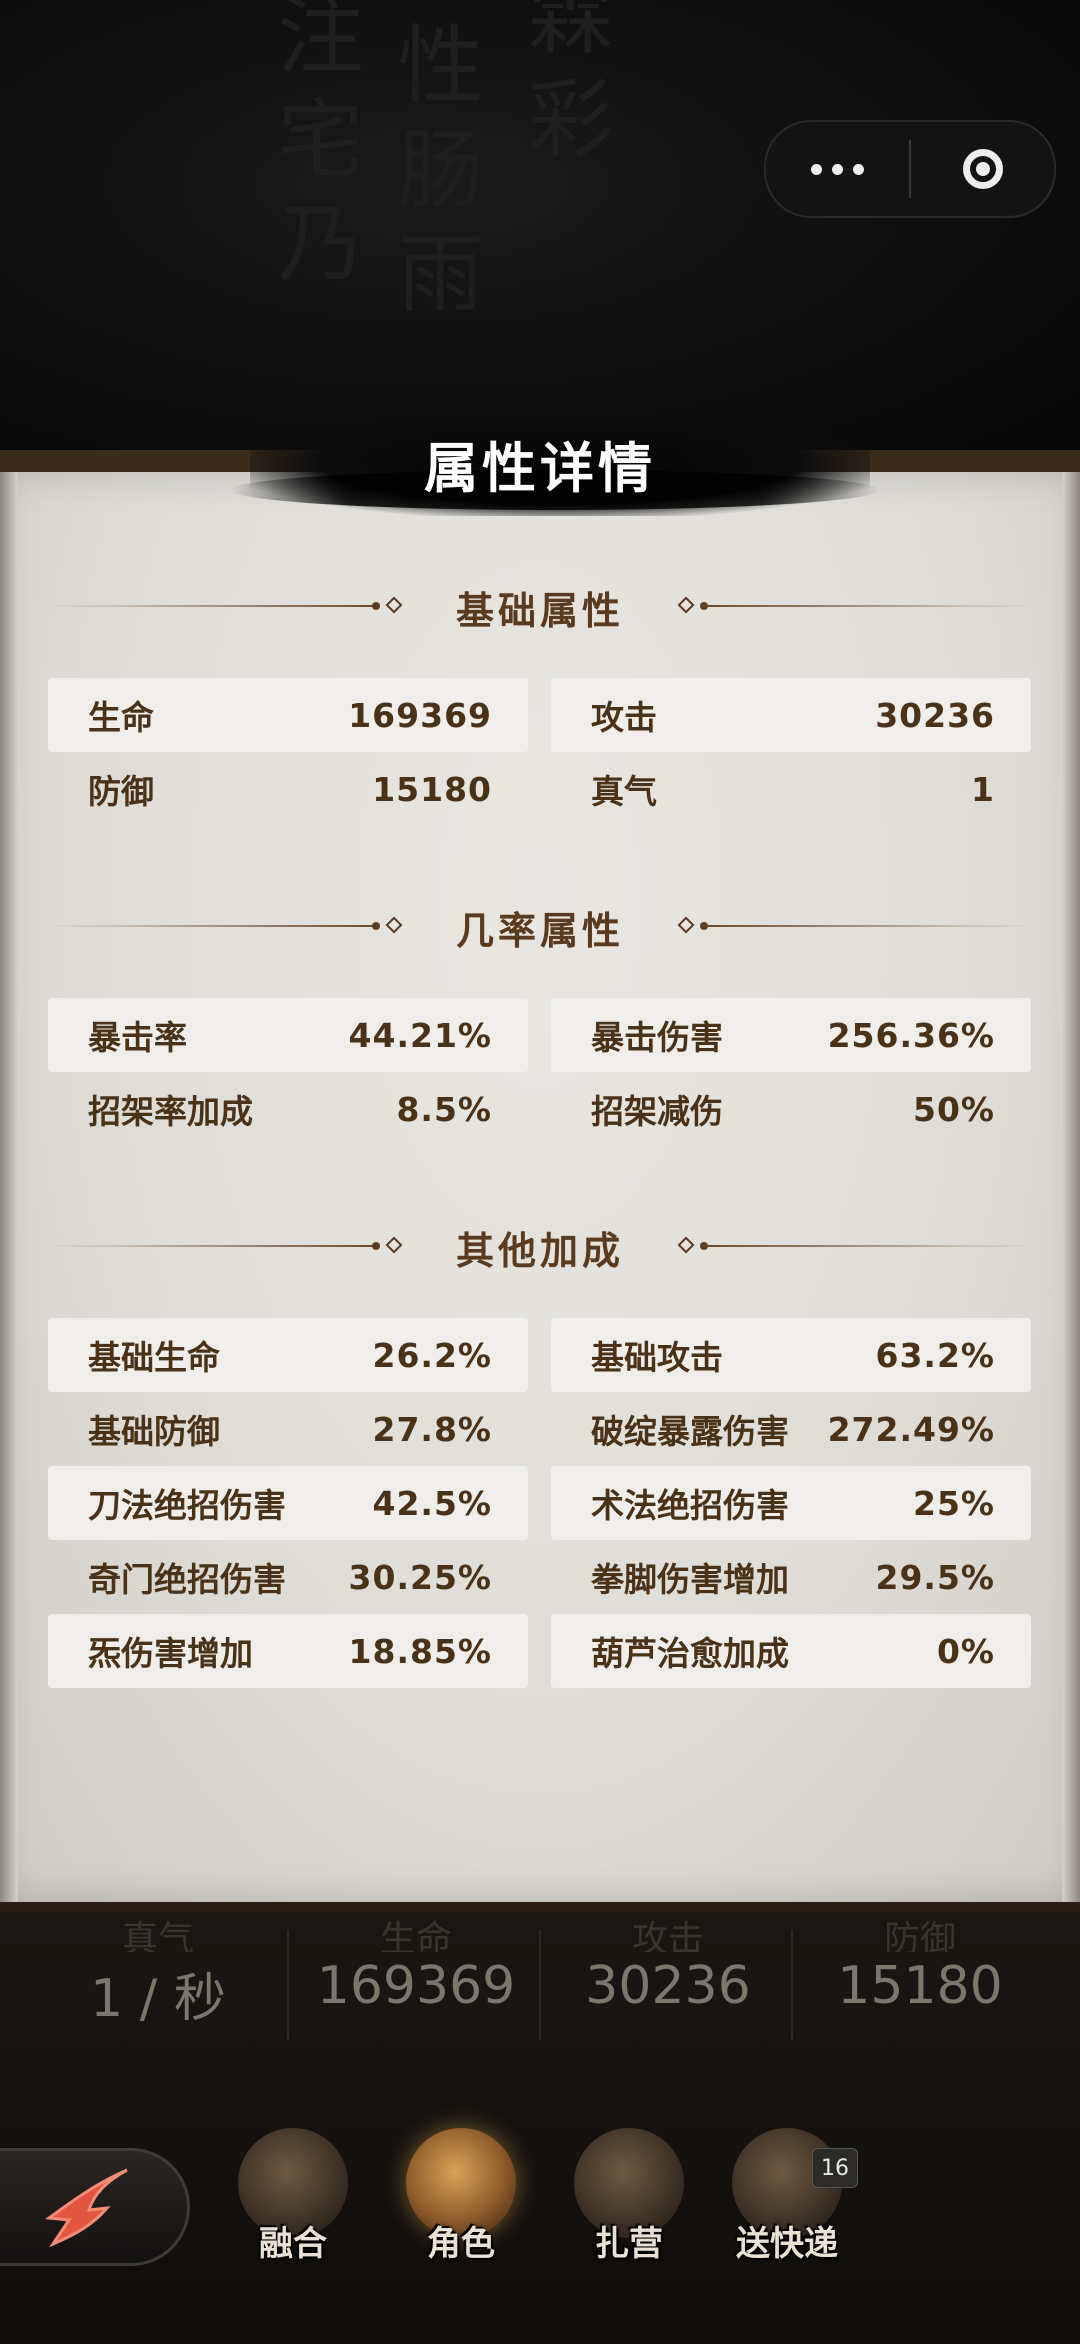  What do you see at coordinates (461, 2244) in the screenshot?
I see `nav-item-label: 角色` at bounding box center [461, 2244].